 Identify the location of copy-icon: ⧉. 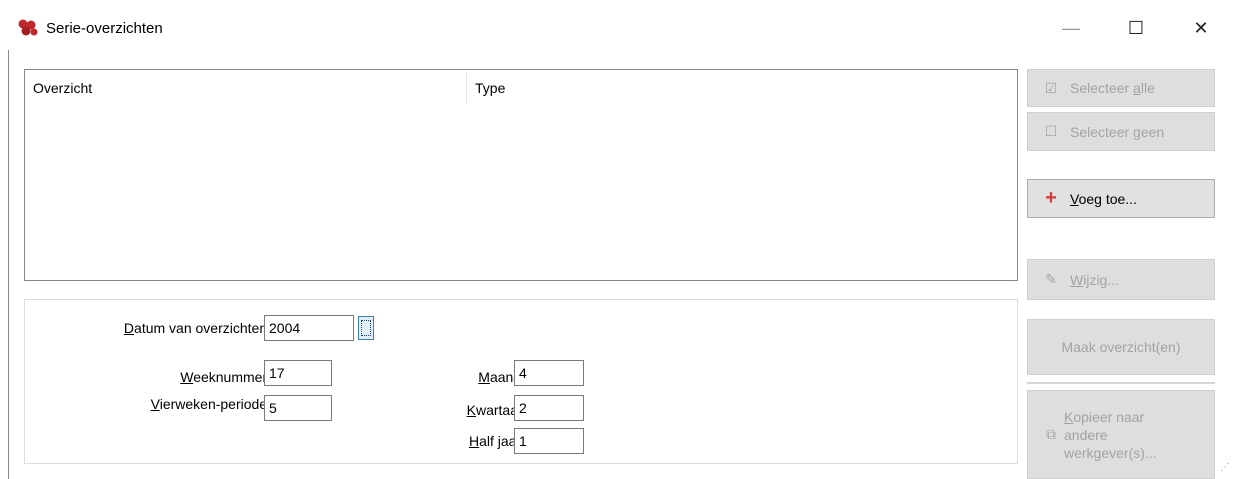
(1051, 434).